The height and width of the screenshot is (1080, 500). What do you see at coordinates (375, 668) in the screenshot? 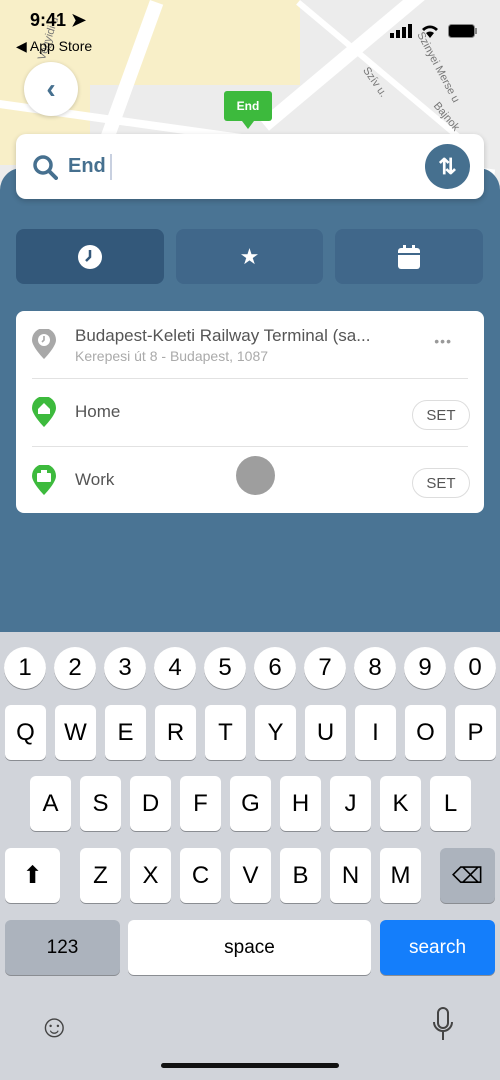
I see `key-8: 8` at bounding box center [375, 668].